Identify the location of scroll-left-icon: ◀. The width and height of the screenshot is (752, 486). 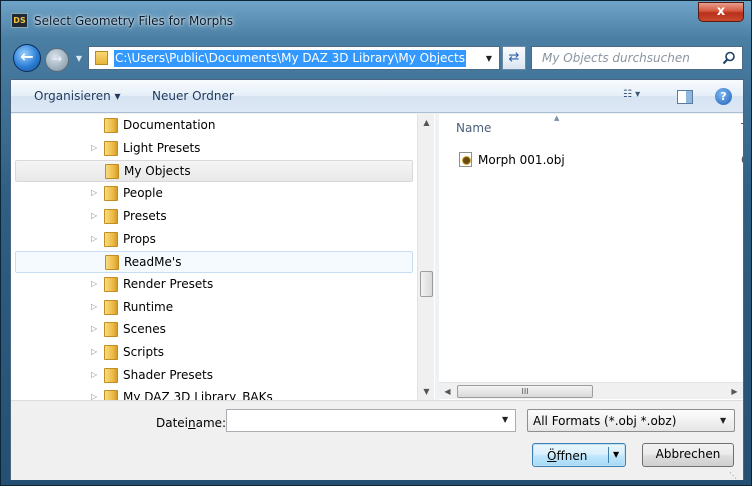
(447, 391).